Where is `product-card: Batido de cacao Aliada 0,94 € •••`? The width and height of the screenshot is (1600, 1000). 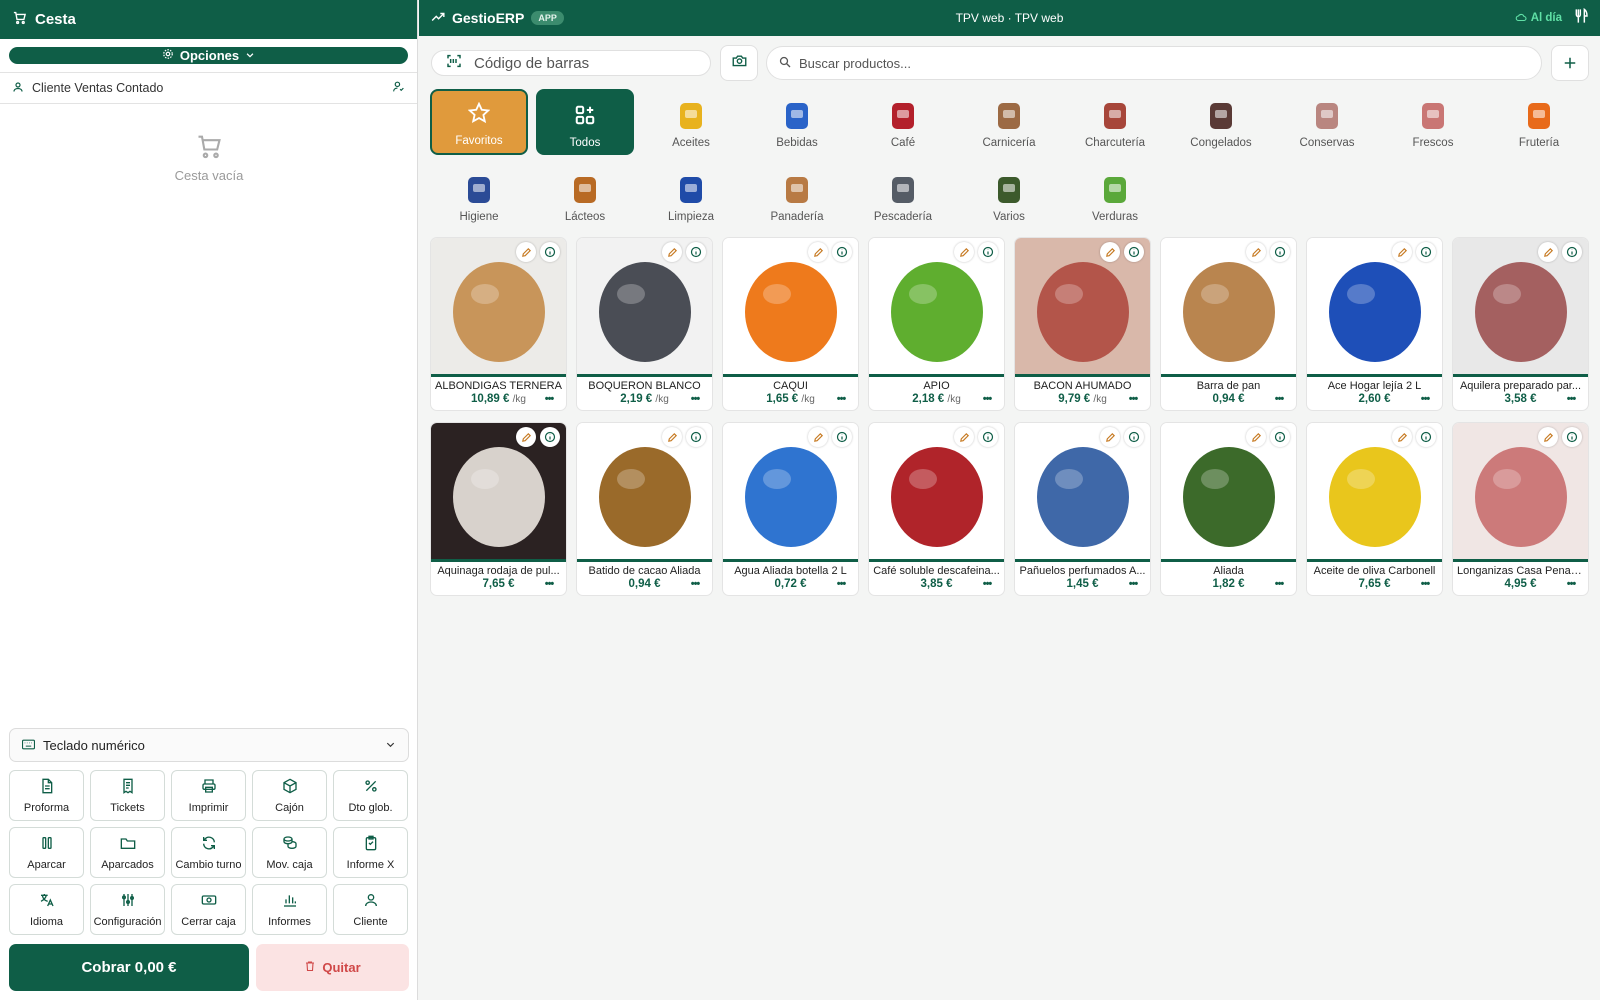
product-card: Batido de cacao Aliada 0,94 € ••• is located at coordinates (644, 509).